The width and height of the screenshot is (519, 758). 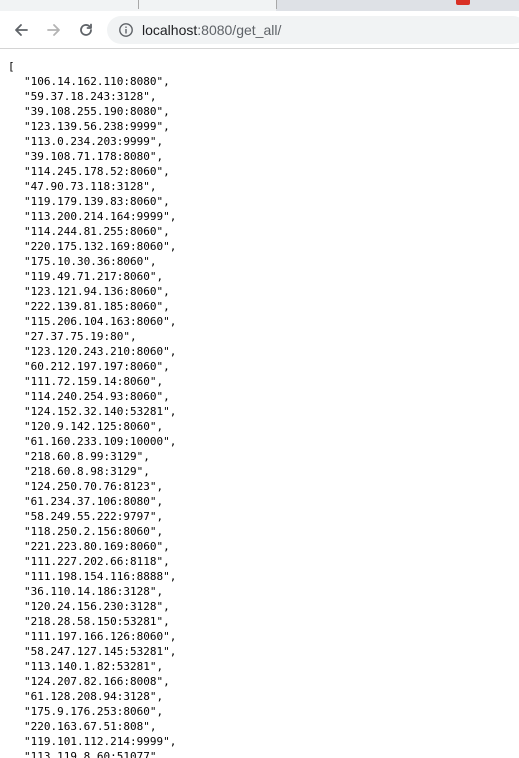 What do you see at coordinates (100, 576) in the screenshot?
I see `proxy-address: "111.198.154.116:8888",` at bounding box center [100, 576].